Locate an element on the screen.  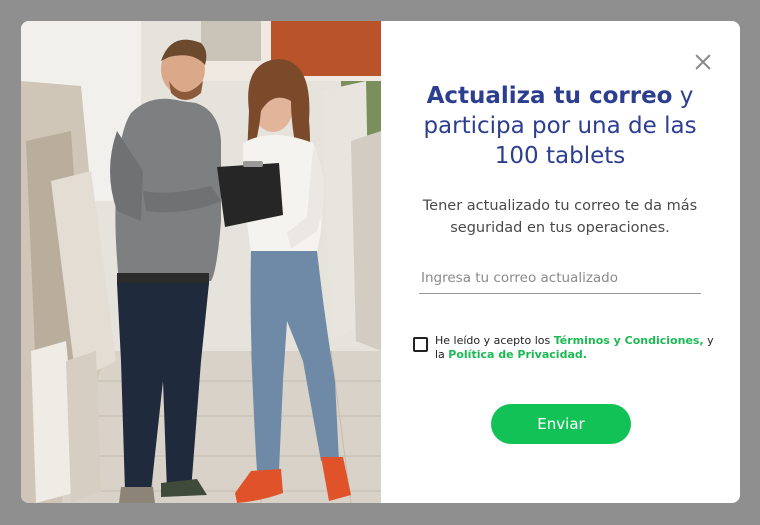
close-icon is located at coordinates (703, 62).